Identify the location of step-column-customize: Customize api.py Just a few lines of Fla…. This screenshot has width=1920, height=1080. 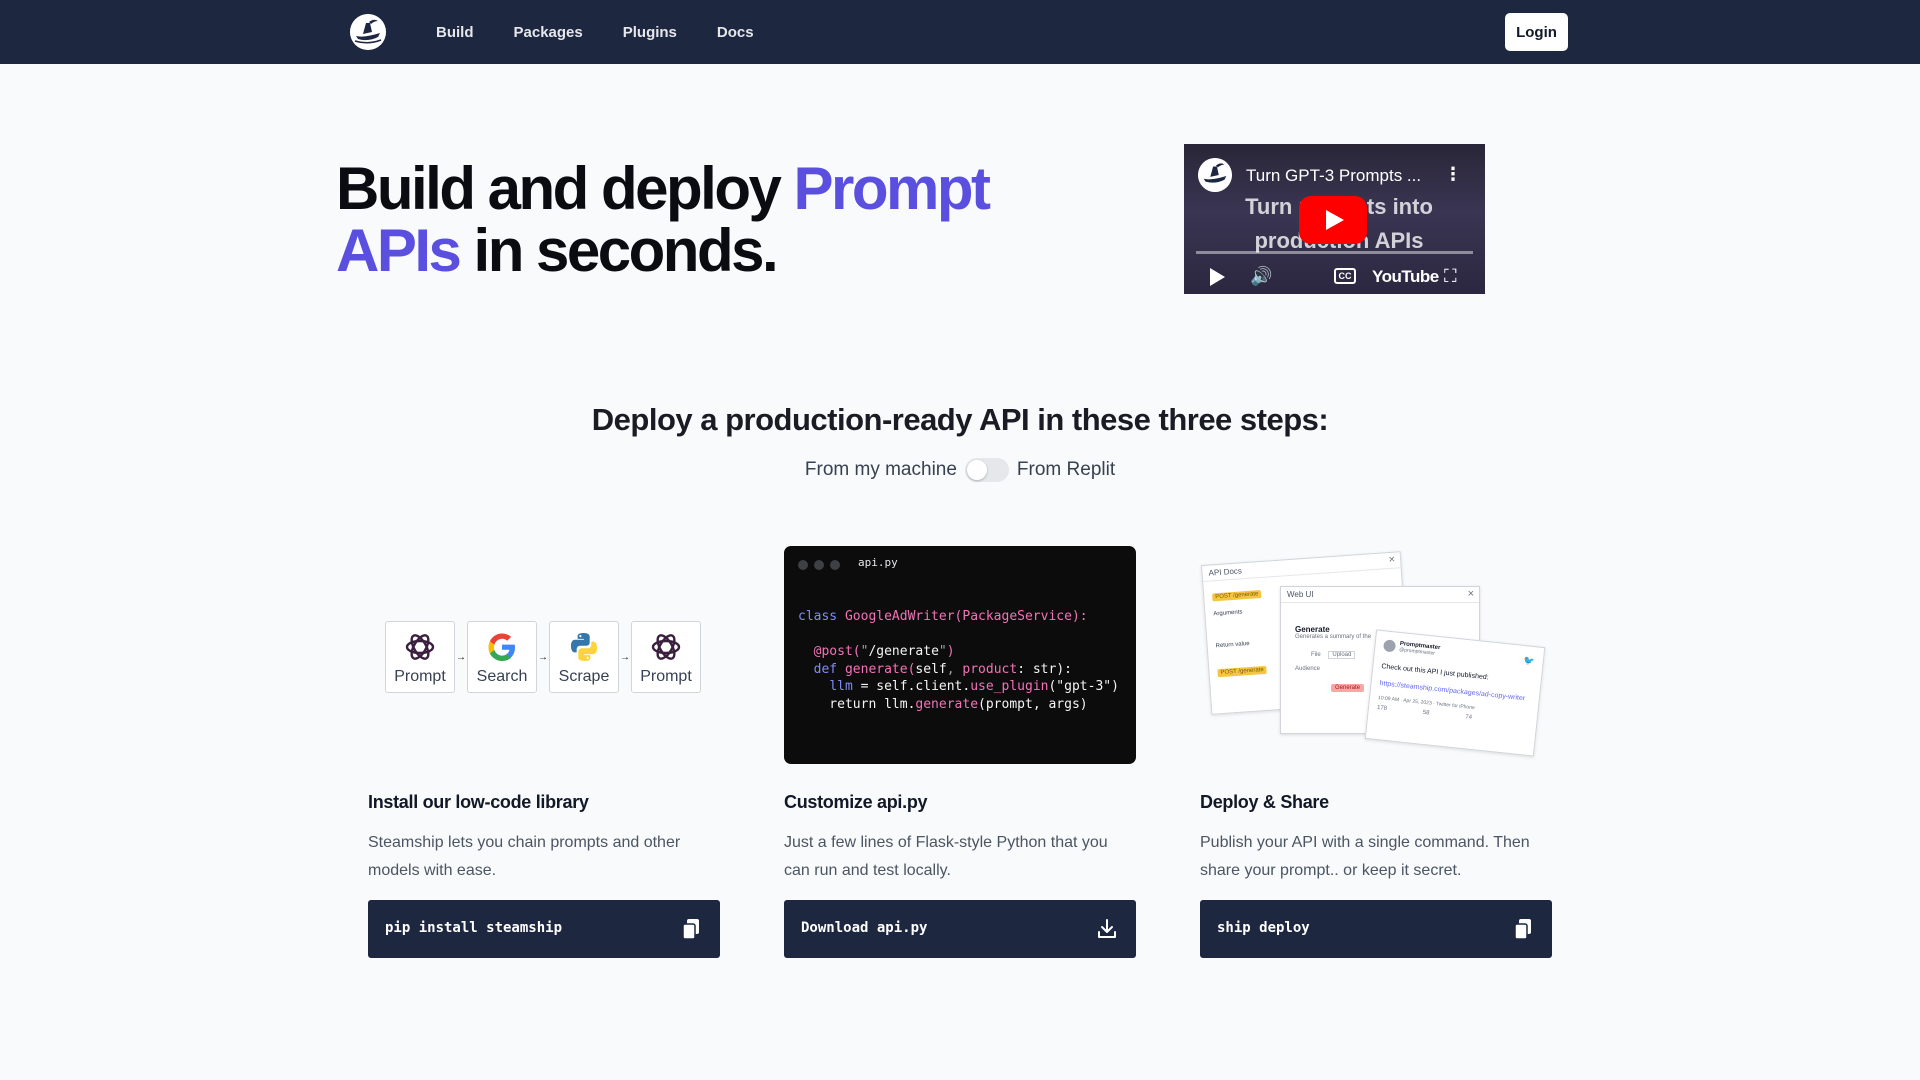
(960, 838).